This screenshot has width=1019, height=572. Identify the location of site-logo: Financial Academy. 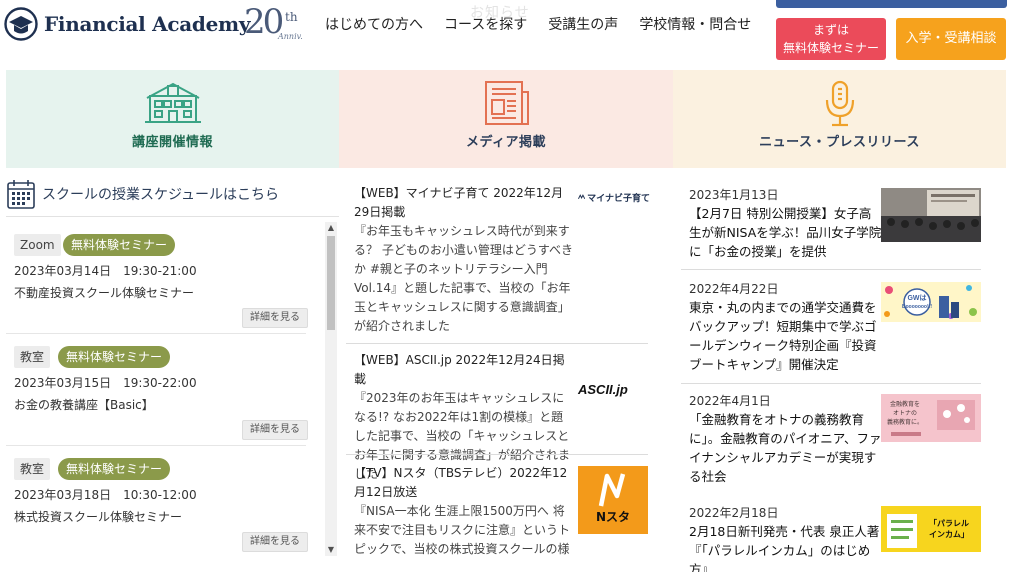
(127, 24).